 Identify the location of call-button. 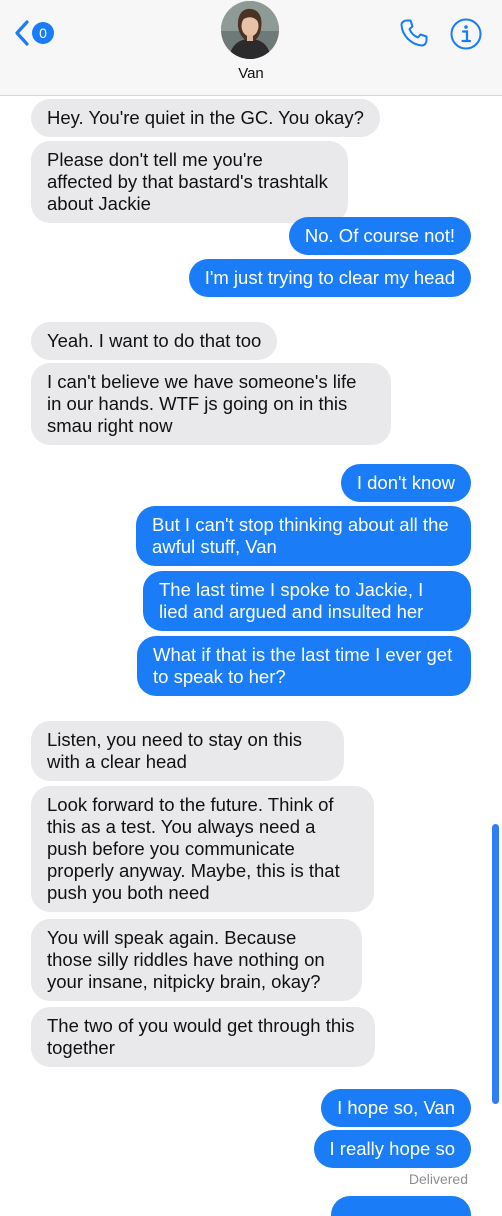
(414, 35).